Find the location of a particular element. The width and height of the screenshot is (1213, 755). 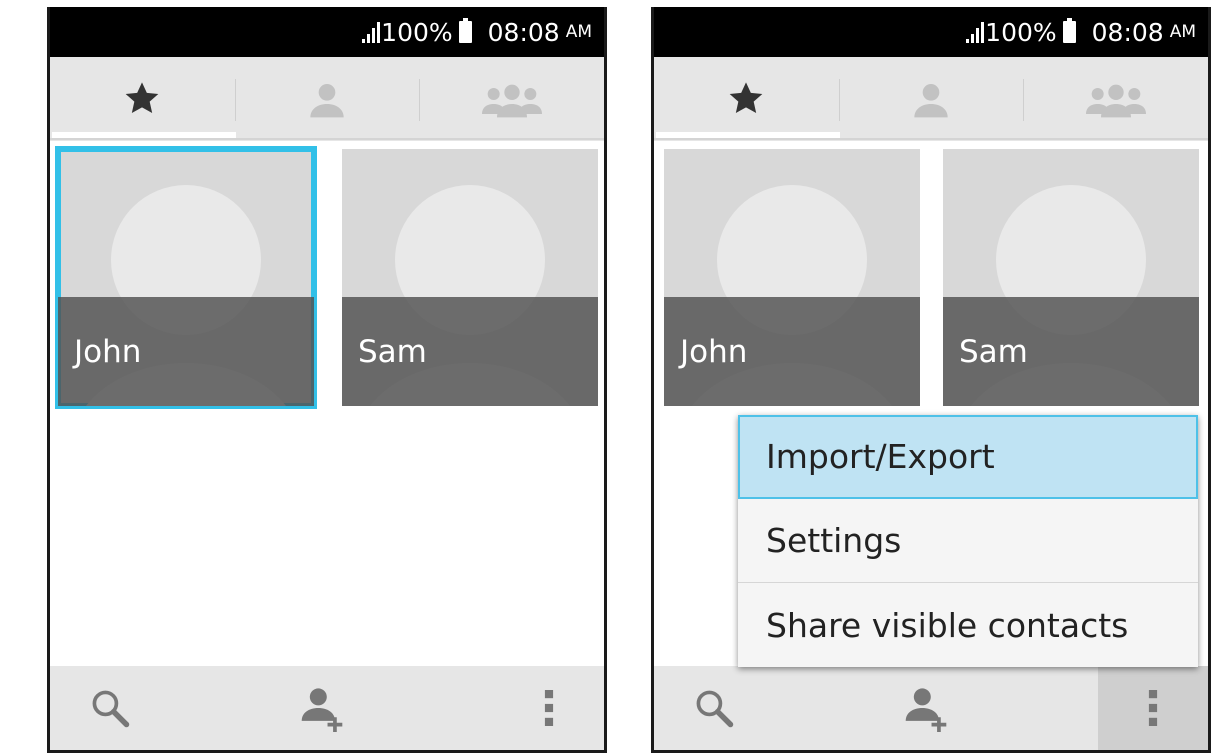

menu-item-settings: Settings is located at coordinates (968, 541).